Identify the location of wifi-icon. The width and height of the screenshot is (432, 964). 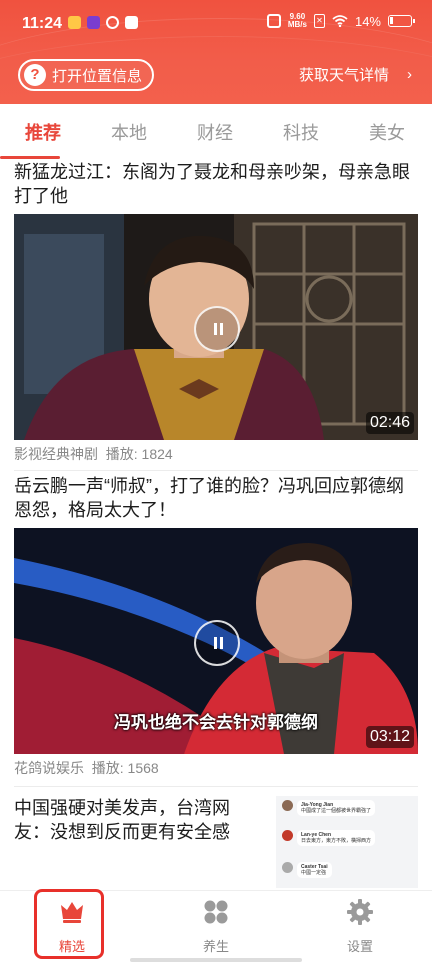
(340, 21).